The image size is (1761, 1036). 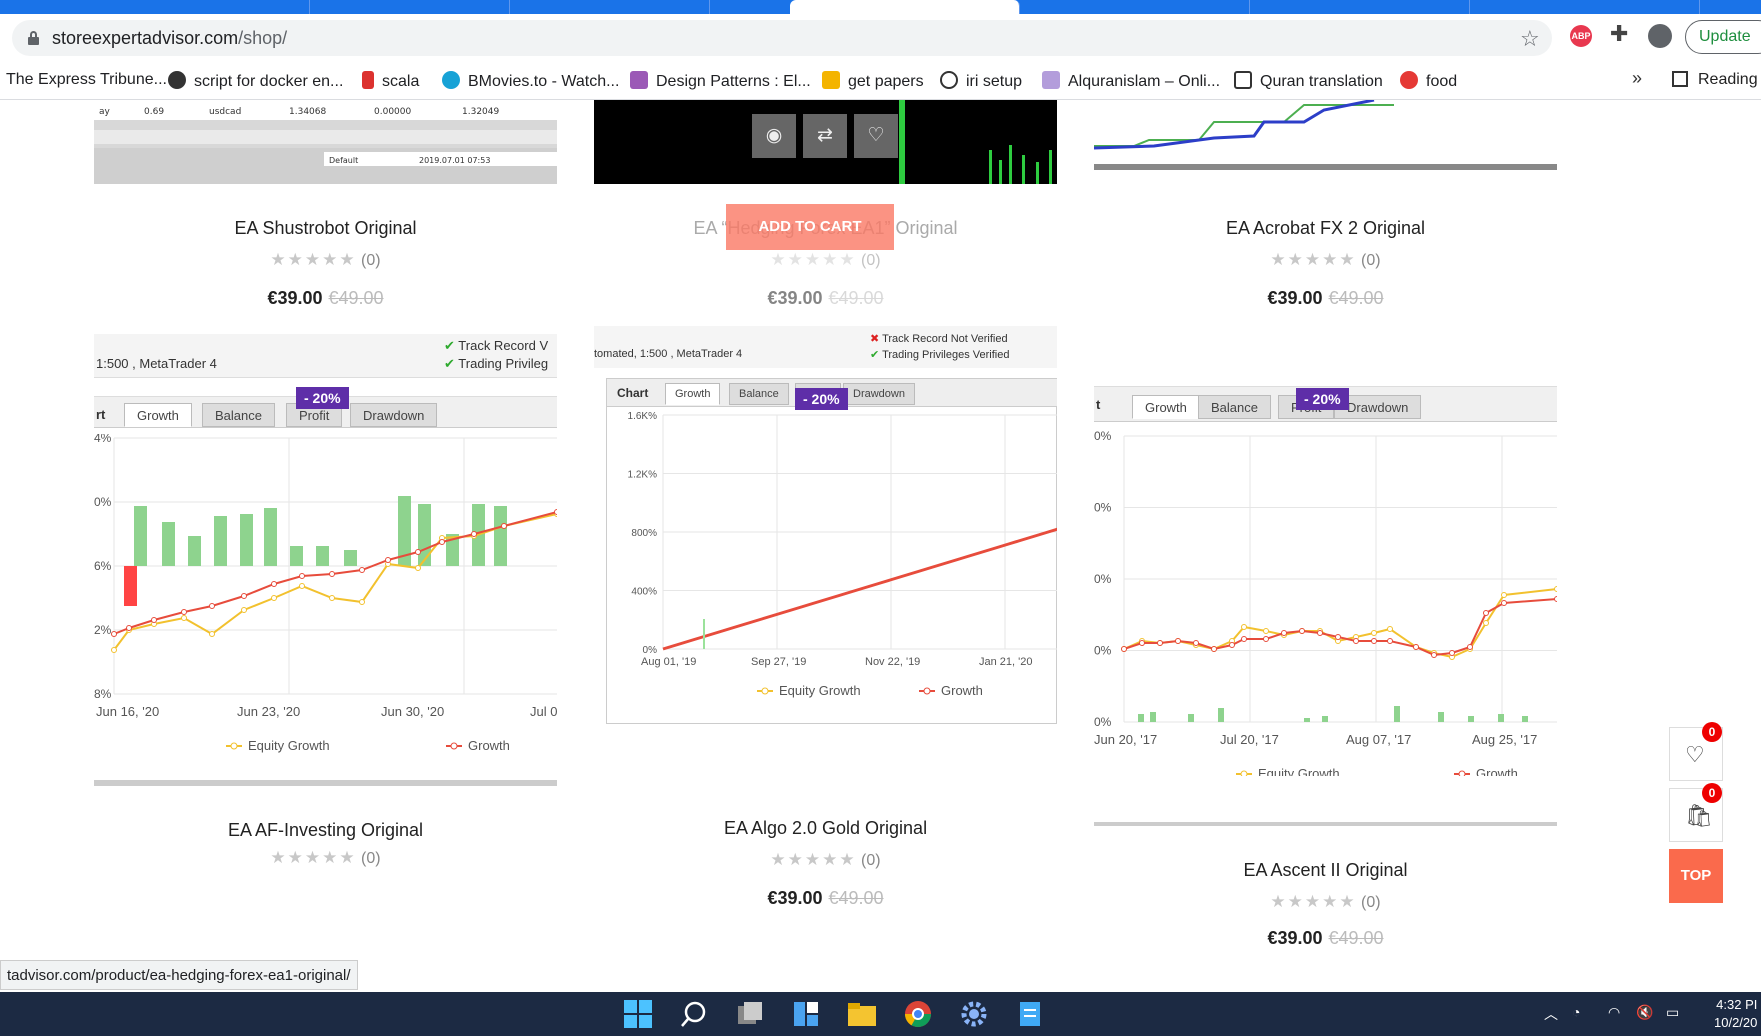 What do you see at coordinates (949, 80) in the screenshot?
I see `iri-setup-icon` at bounding box center [949, 80].